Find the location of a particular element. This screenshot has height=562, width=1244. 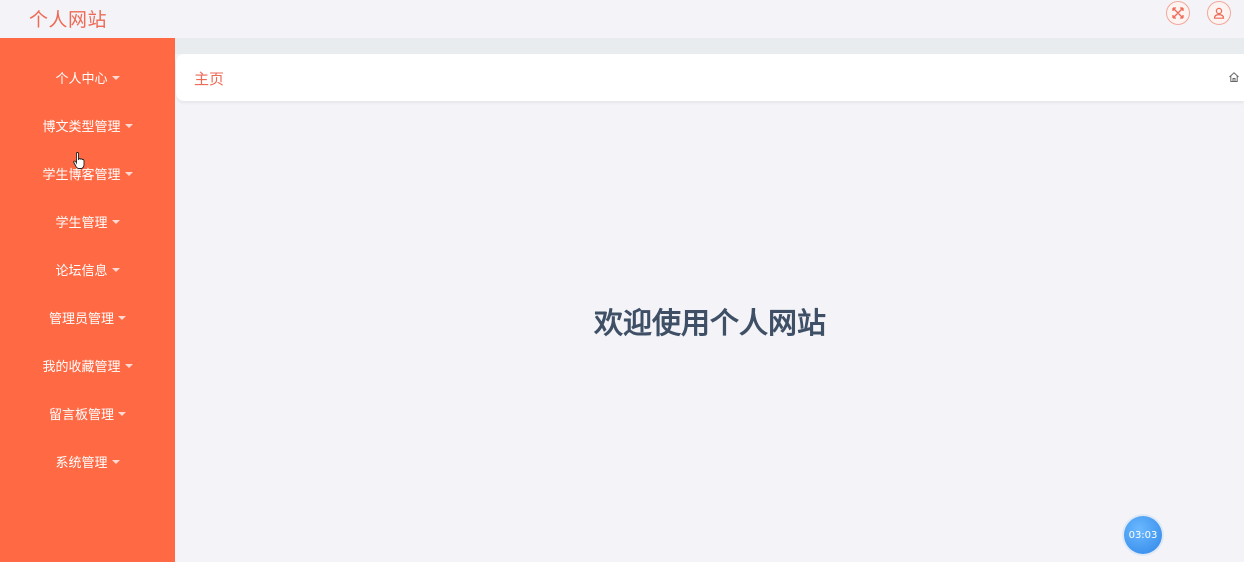

timer-badge: 03:03 is located at coordinates (1143, 535).